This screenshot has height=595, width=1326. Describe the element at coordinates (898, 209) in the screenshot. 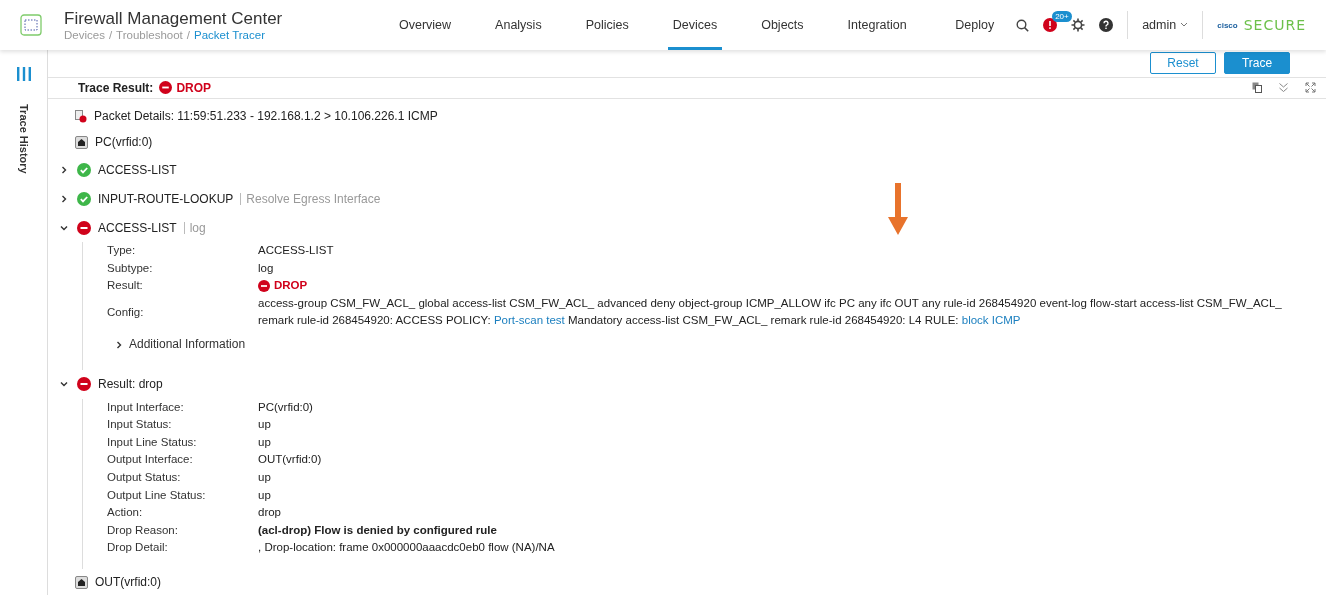

I see `down-arrow-drawing` at that location.